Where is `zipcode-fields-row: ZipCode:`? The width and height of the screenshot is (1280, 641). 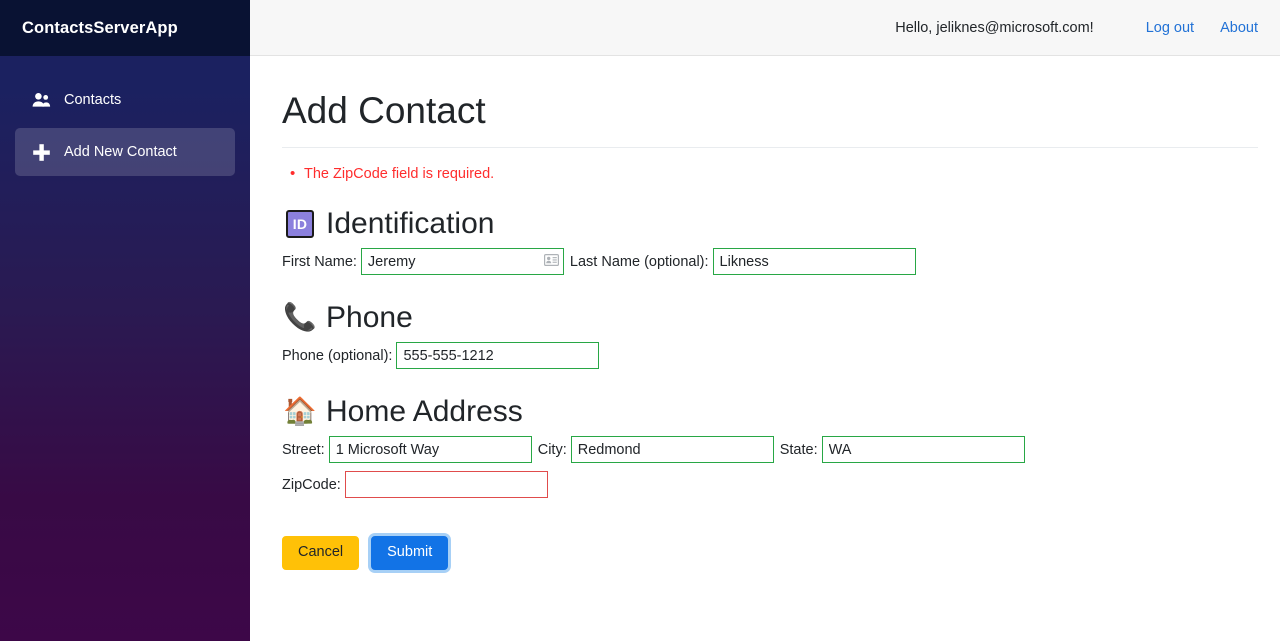 zipcode-fields-row: ZipCode: is located at coordinates (770, 485).